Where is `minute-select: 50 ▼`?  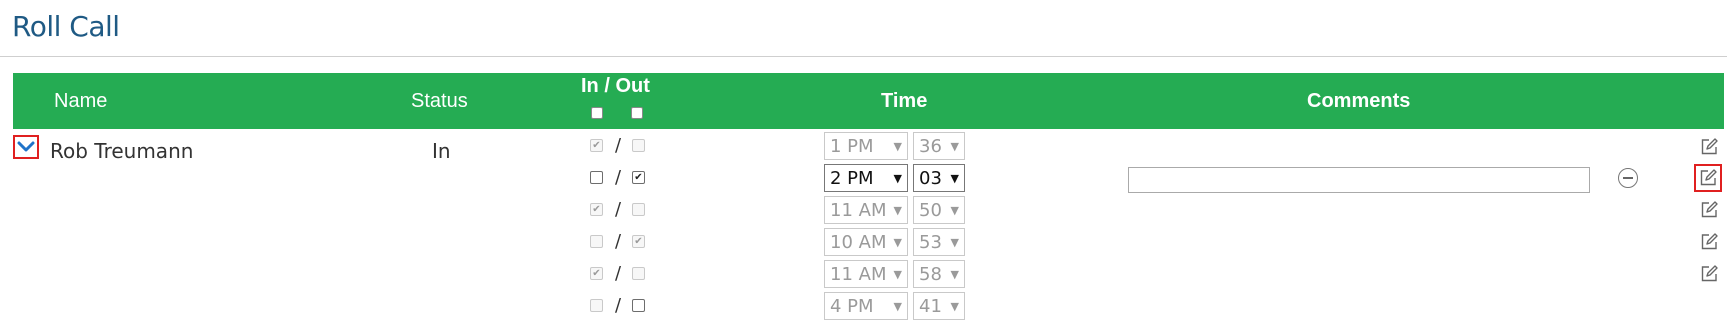
minute-select: 50 ▼ is located at coordinates (939, 210).